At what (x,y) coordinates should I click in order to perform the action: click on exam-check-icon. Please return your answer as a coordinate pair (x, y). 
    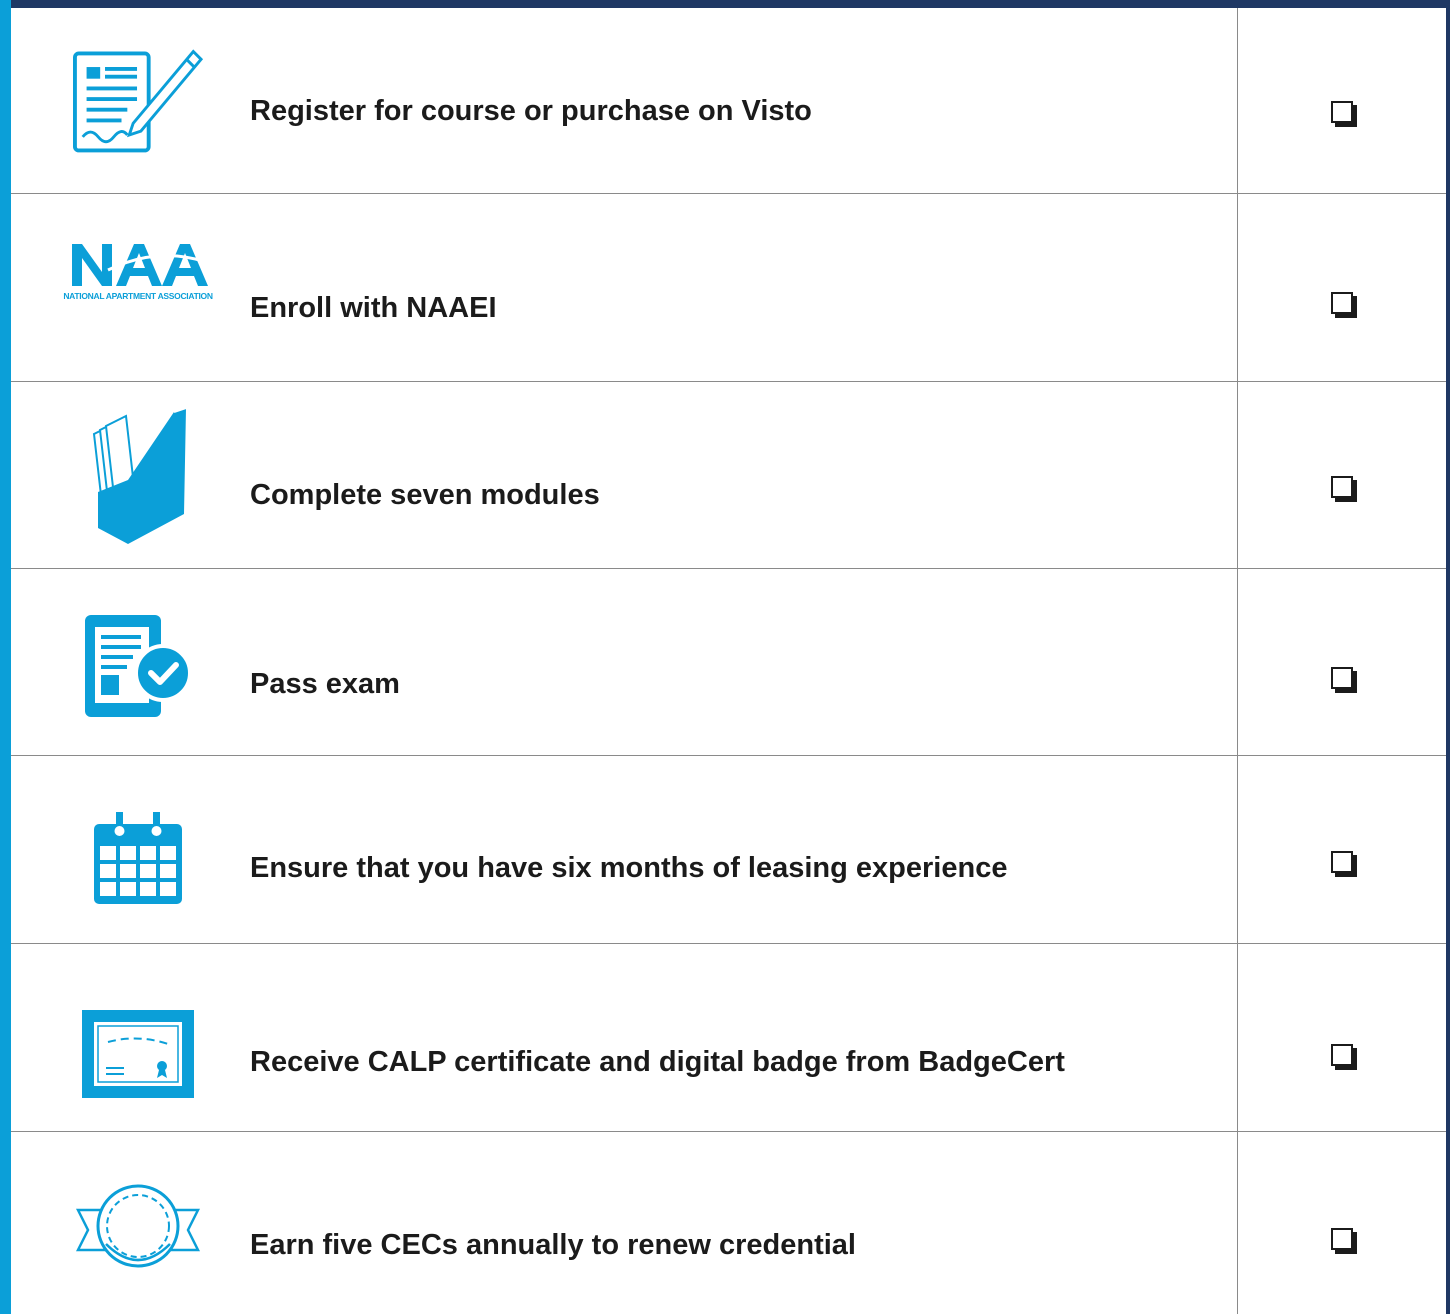
    Looking at the image, I should click on (138, 665).